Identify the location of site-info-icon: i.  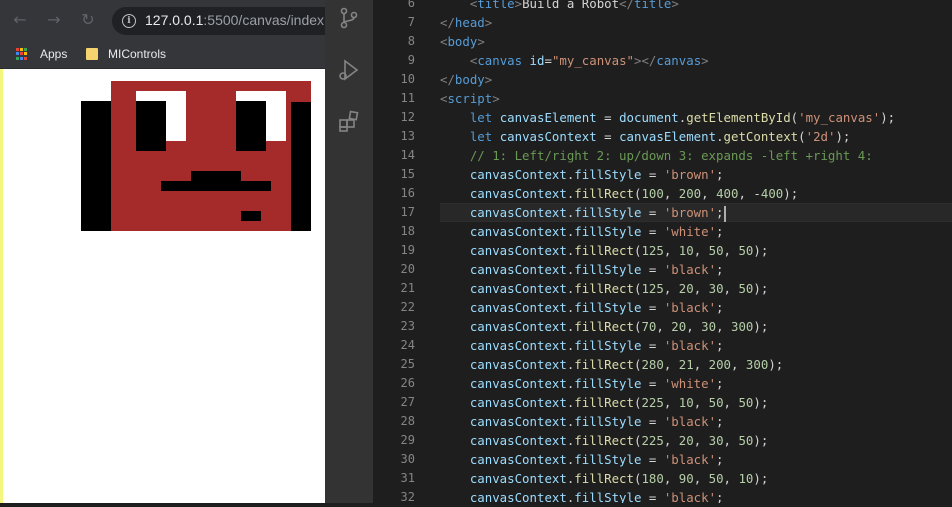
(129, 21).